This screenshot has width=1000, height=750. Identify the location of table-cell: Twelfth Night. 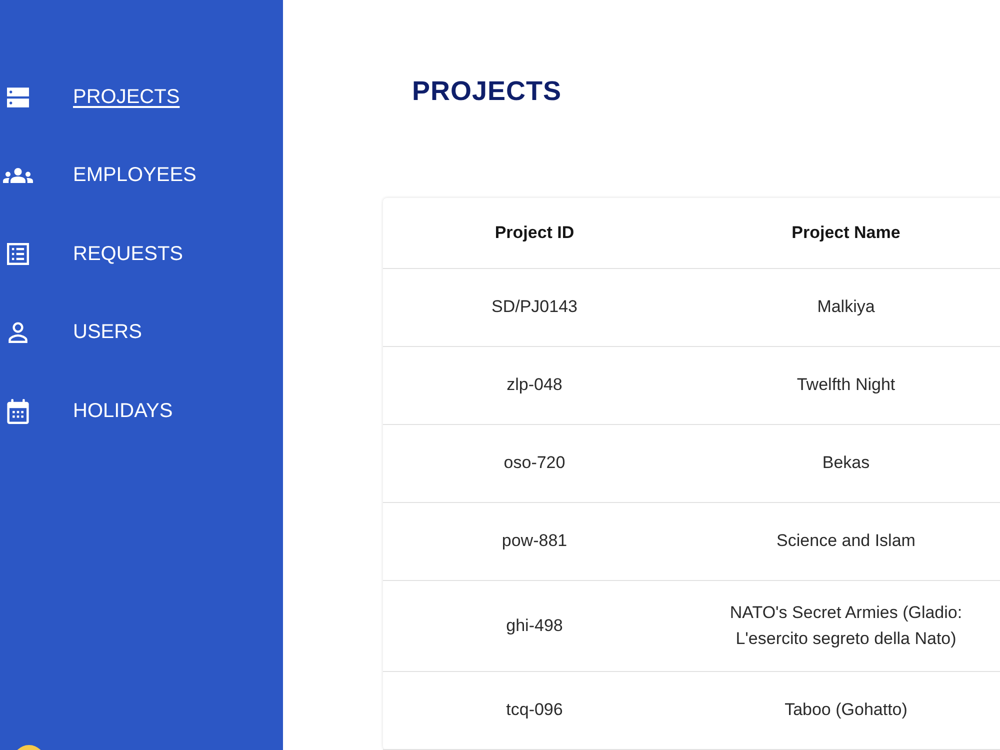
(843, 385).